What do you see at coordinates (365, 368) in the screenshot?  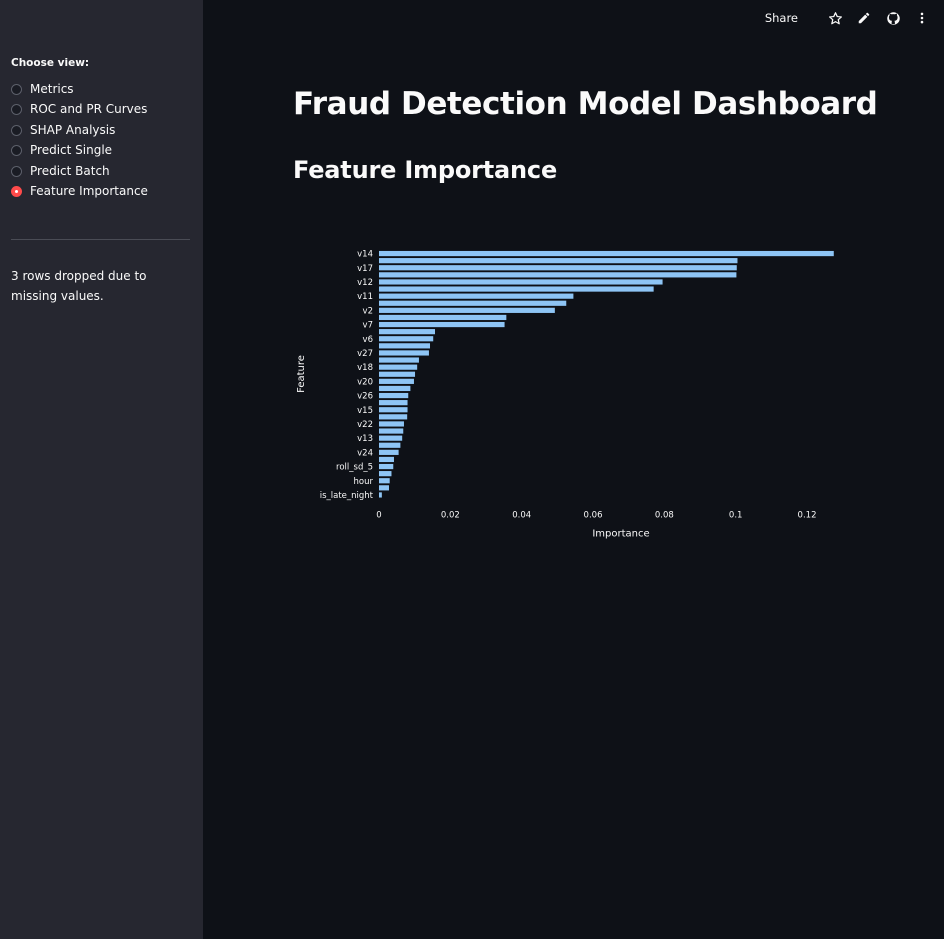 I see `y-tick-label: v18` at bounding box center [365, 368].